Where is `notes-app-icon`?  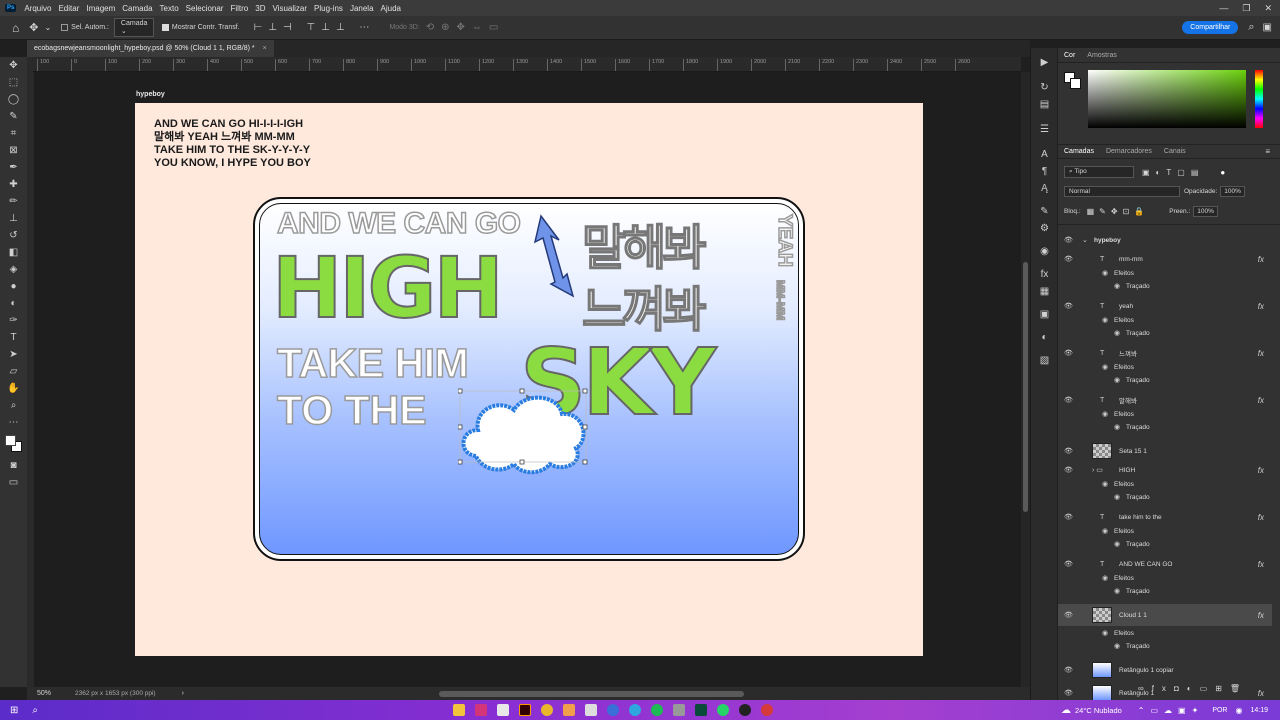 notes-app-icon is located at coordinates (503, 710).